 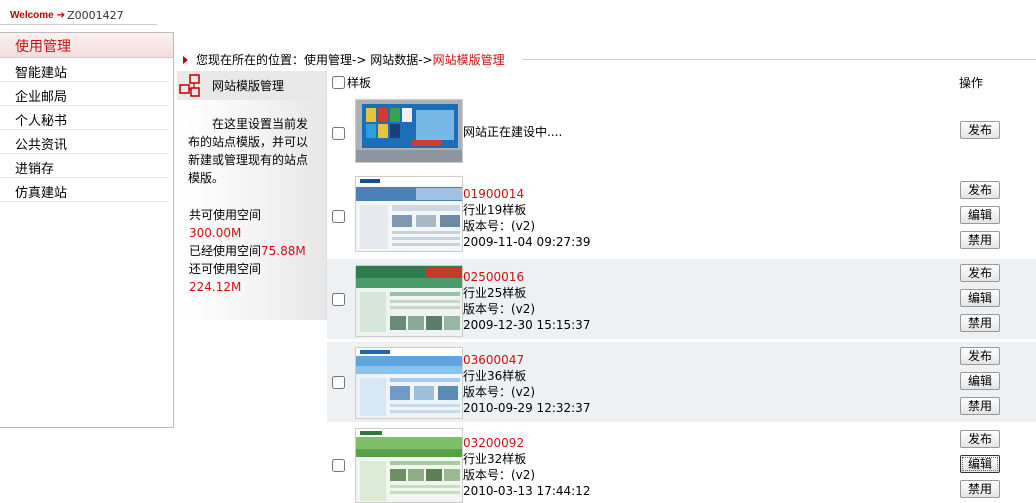 I want to click on info-description: 在这里设置当前发布的站点模版，并可以新建或管理现有的站点模版。, so click(x=248, y=151).